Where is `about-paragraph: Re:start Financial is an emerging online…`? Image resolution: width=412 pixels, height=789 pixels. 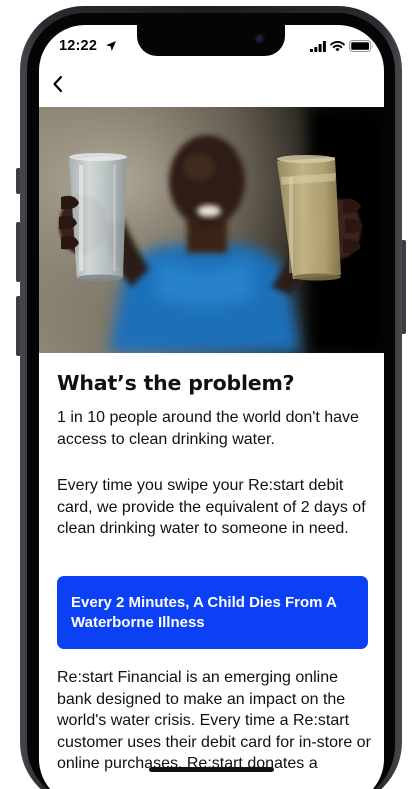 about-paragraph: Re:start Financial is an emerging online… is located at coordinates (214, 720).